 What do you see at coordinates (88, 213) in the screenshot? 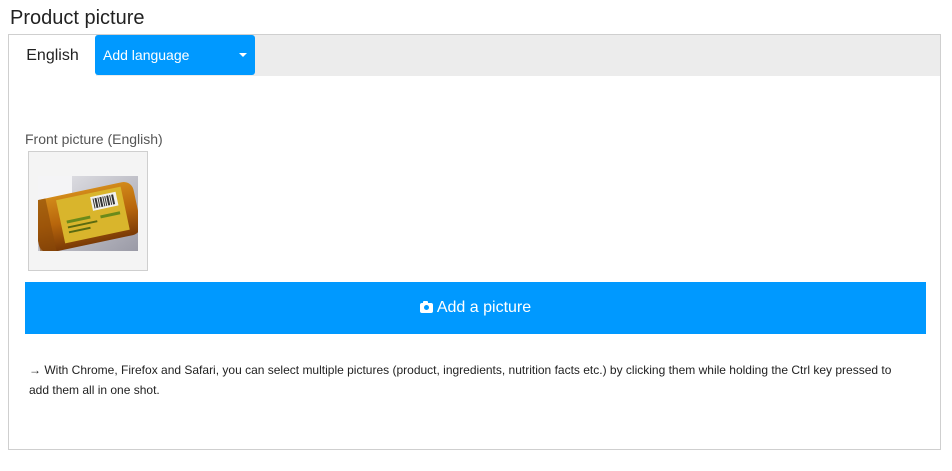
I see `product-photo` at bounding box center [88, 213].